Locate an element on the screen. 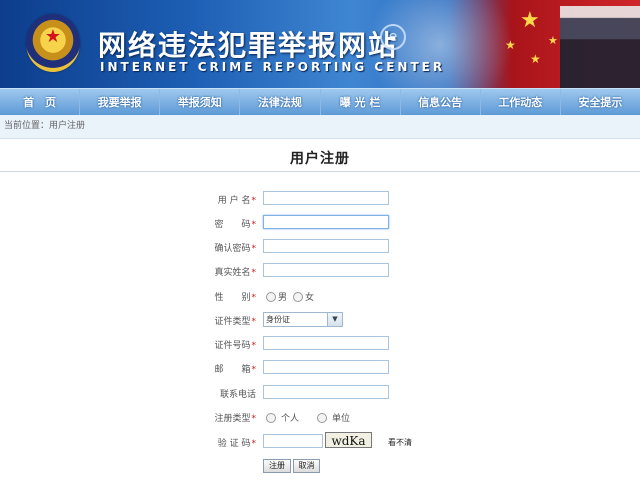 The width and height of the screenshot is (640, 496). nav-item-home: 首 页 is located at coordinates (40, 102).